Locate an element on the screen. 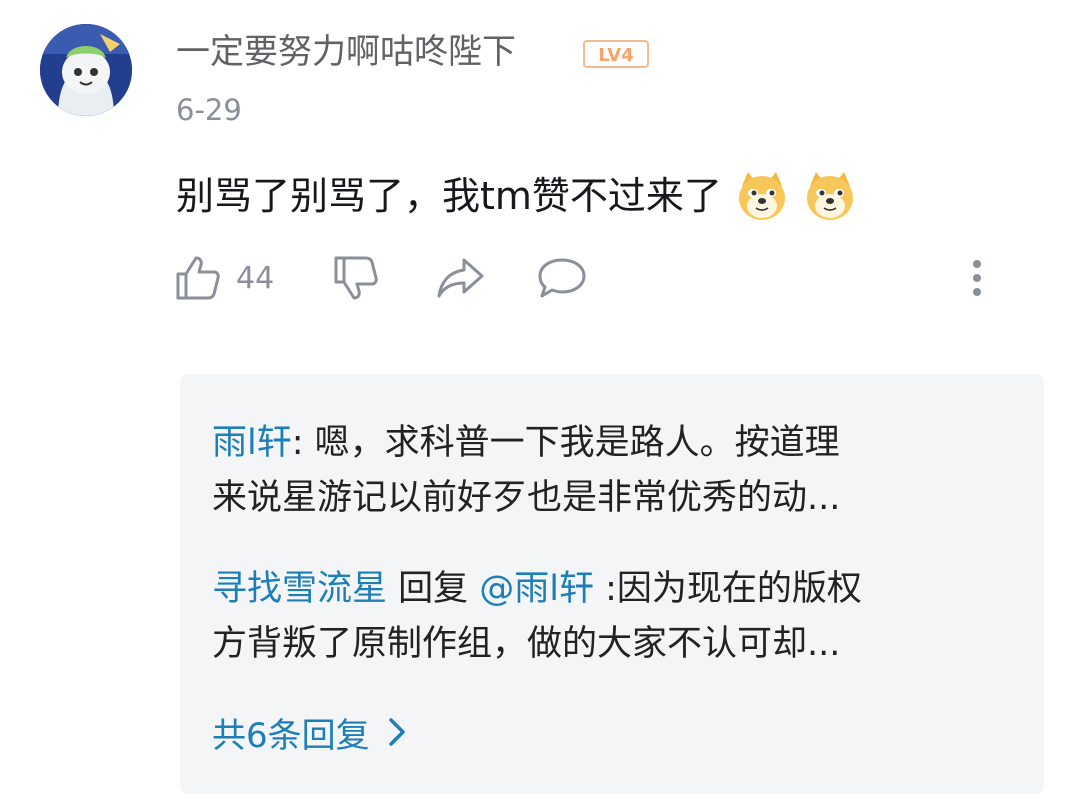 The width and height of the screenshot is (1080, 812). reply-author: 雨l轩 is located at coordinates (252, 443).